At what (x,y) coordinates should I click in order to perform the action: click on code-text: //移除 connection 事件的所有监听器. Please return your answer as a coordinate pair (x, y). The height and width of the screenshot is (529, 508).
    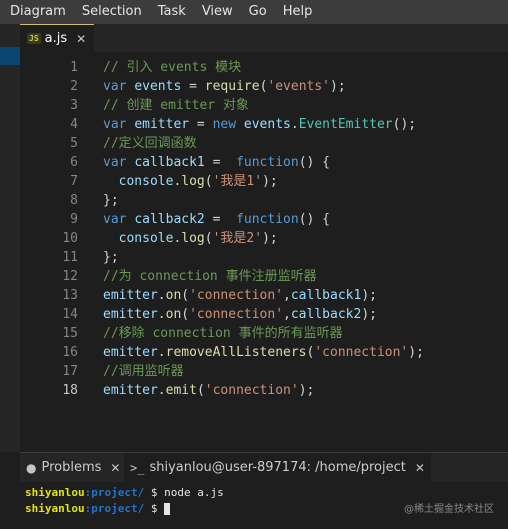
    Looking at the image, I should click on (223, 333).